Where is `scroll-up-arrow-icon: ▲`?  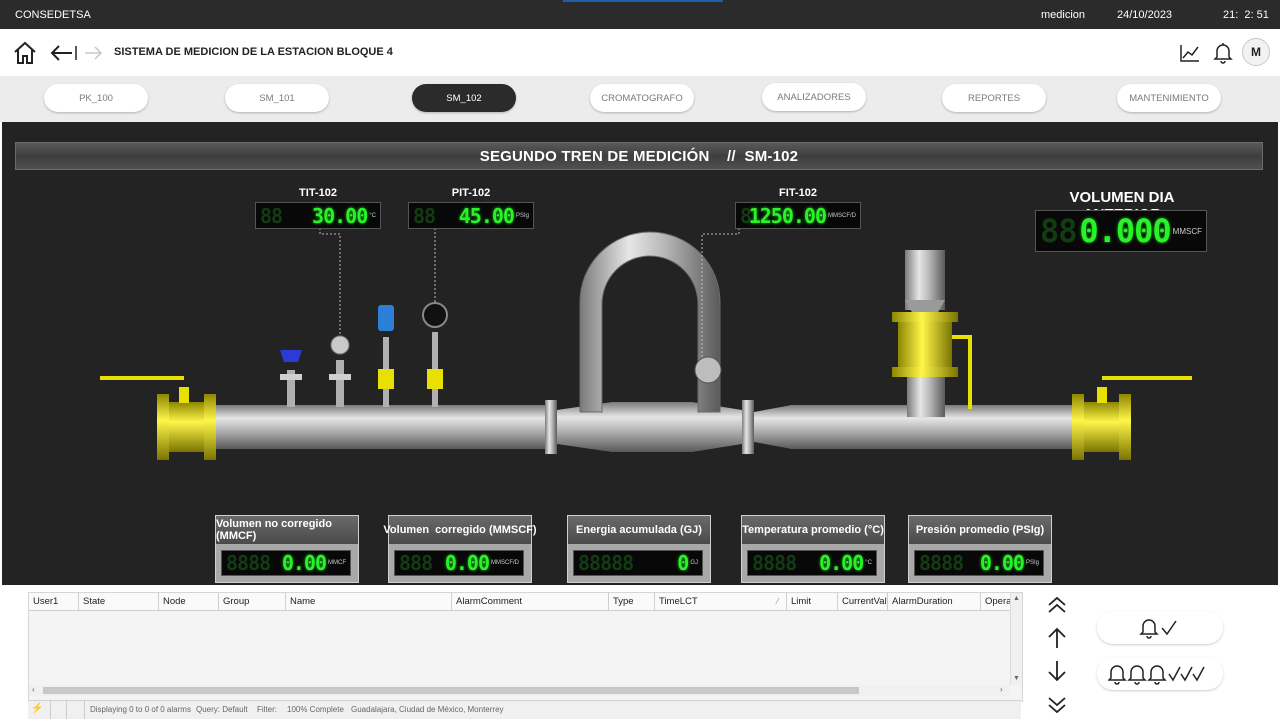
scroll-up-arrow-icon: ▲ is located at coordinates (1016, 598).